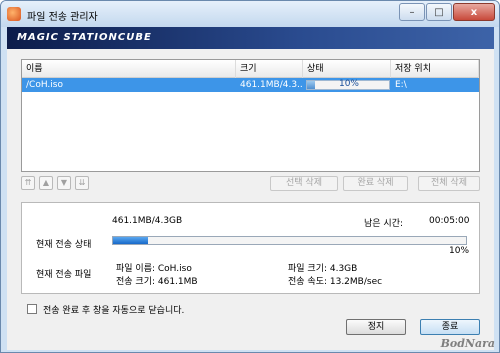  What do you see at coordinates (64, 183) in the screenshot?
I see `move-down-button: ▼` at bounding box center [64, 183].